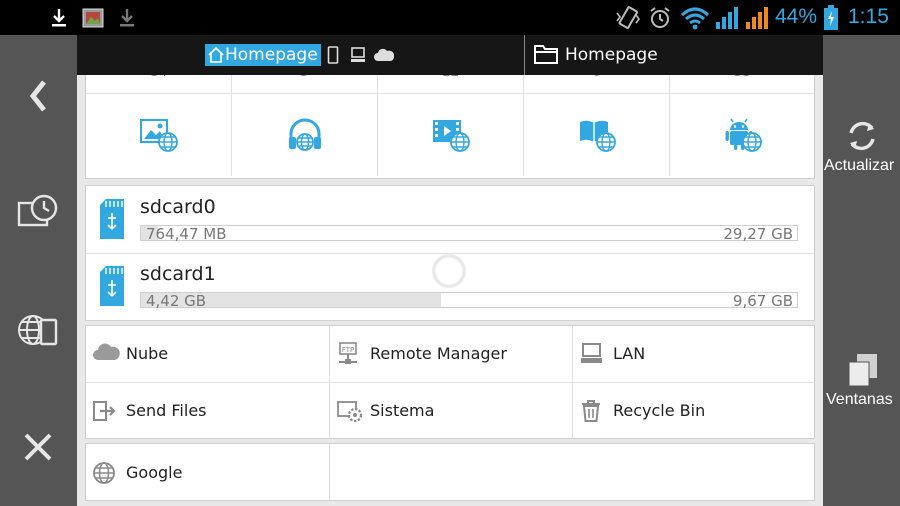 The image size is (900, 506). I want to click on video-icon, so click(451, 136).